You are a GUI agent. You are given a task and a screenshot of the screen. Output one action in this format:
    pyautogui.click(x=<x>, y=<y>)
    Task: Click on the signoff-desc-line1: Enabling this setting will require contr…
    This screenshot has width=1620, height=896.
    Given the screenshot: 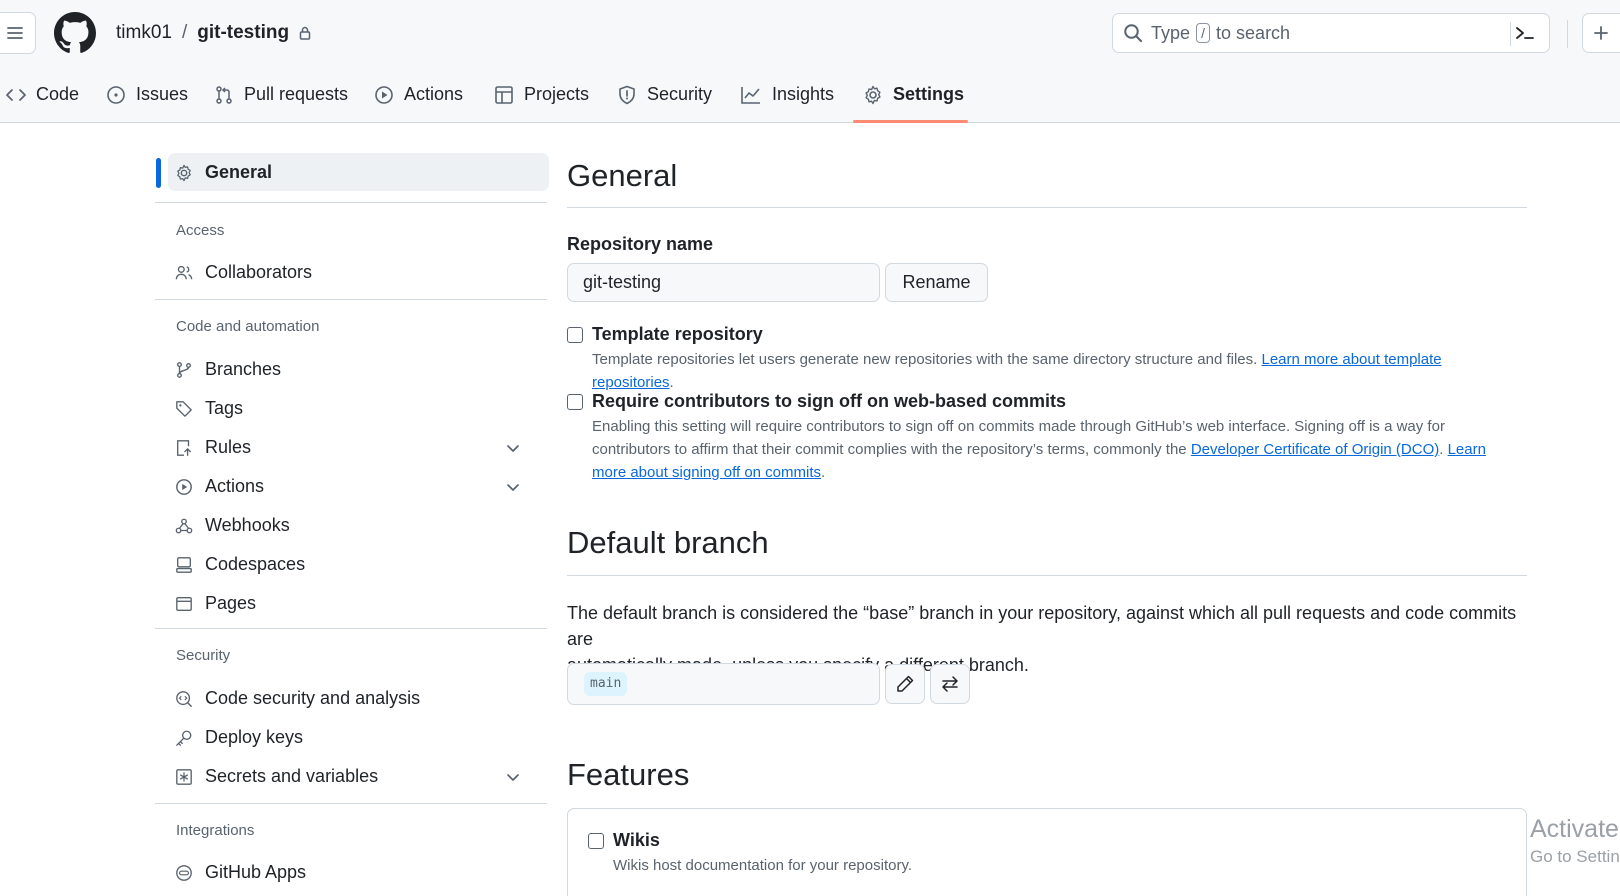 What is the action you would take?
    pyautogui.click(x=1018, y=426)
    